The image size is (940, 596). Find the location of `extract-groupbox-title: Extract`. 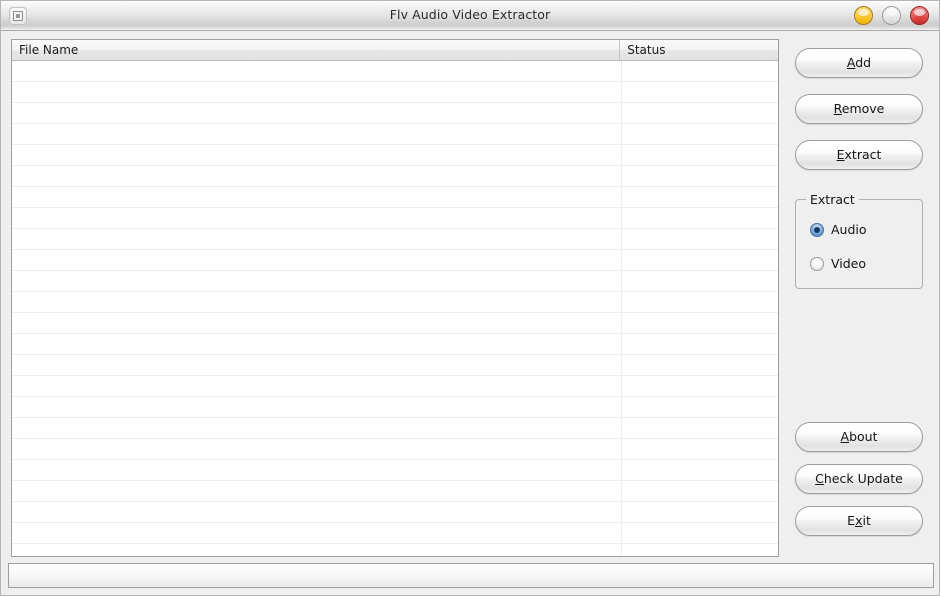

extract-groupbox-title: Extract is located at coordinates (832, 199).